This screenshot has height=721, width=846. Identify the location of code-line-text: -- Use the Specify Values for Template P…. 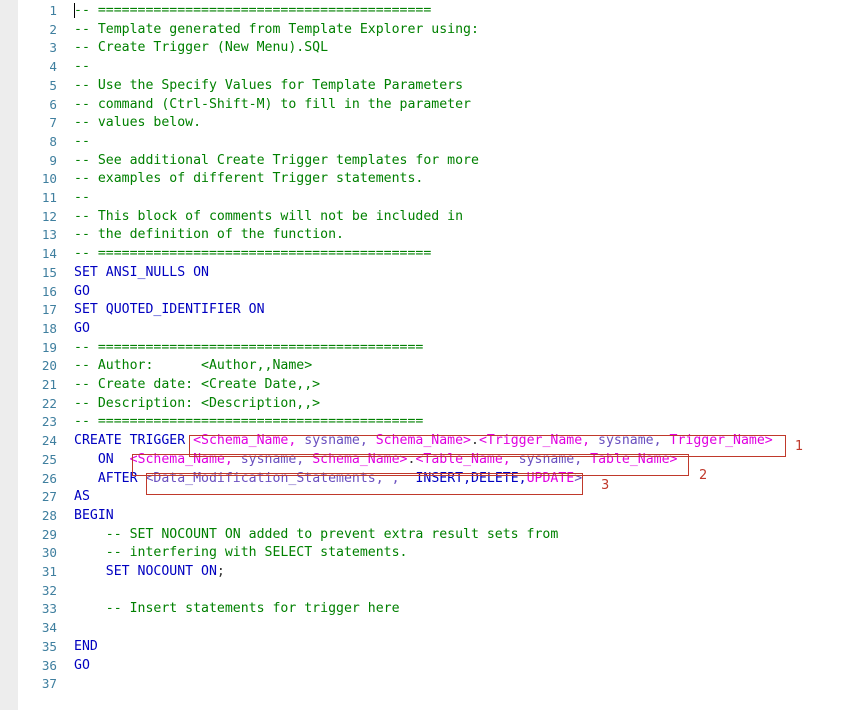
(268, 86).